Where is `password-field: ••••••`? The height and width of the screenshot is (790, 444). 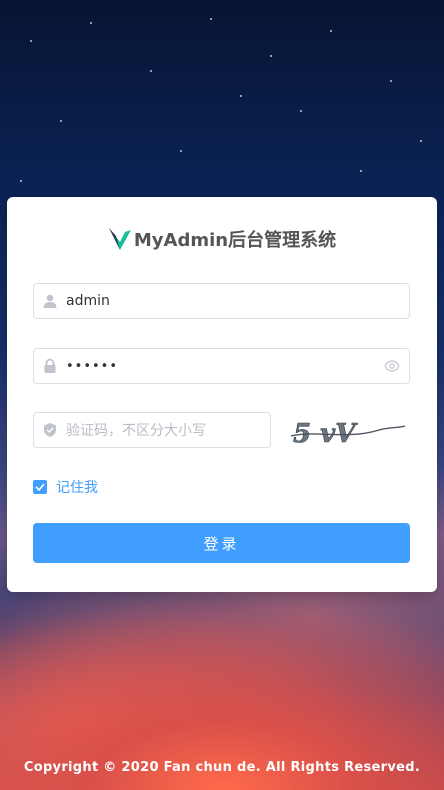 password-field: •••••• is located at coordinates (221, 366).